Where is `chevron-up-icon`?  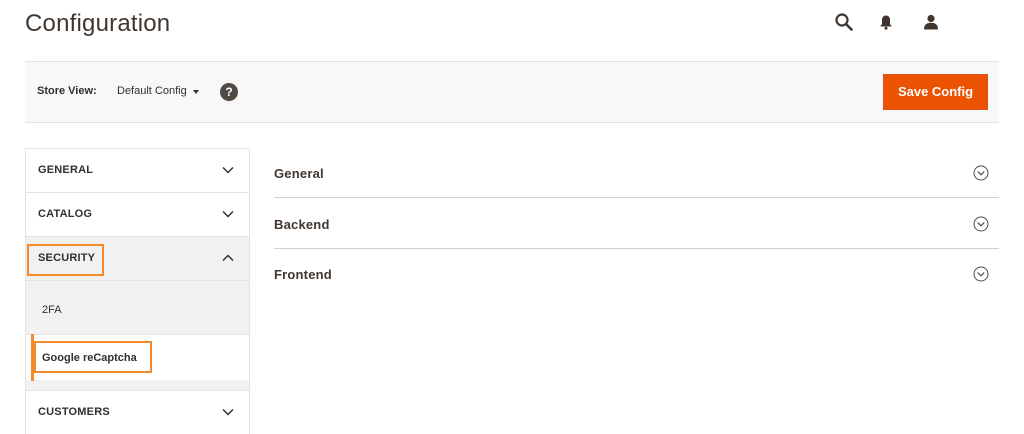 chevron-up-icon is located at coordinates (228, 258).